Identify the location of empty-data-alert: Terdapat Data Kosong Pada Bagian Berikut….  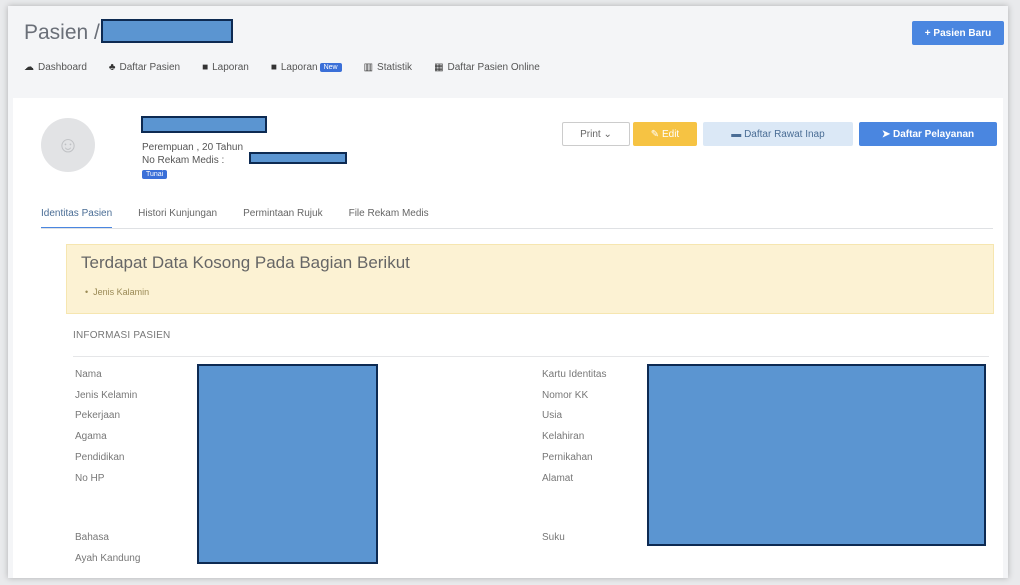
(530, 279).